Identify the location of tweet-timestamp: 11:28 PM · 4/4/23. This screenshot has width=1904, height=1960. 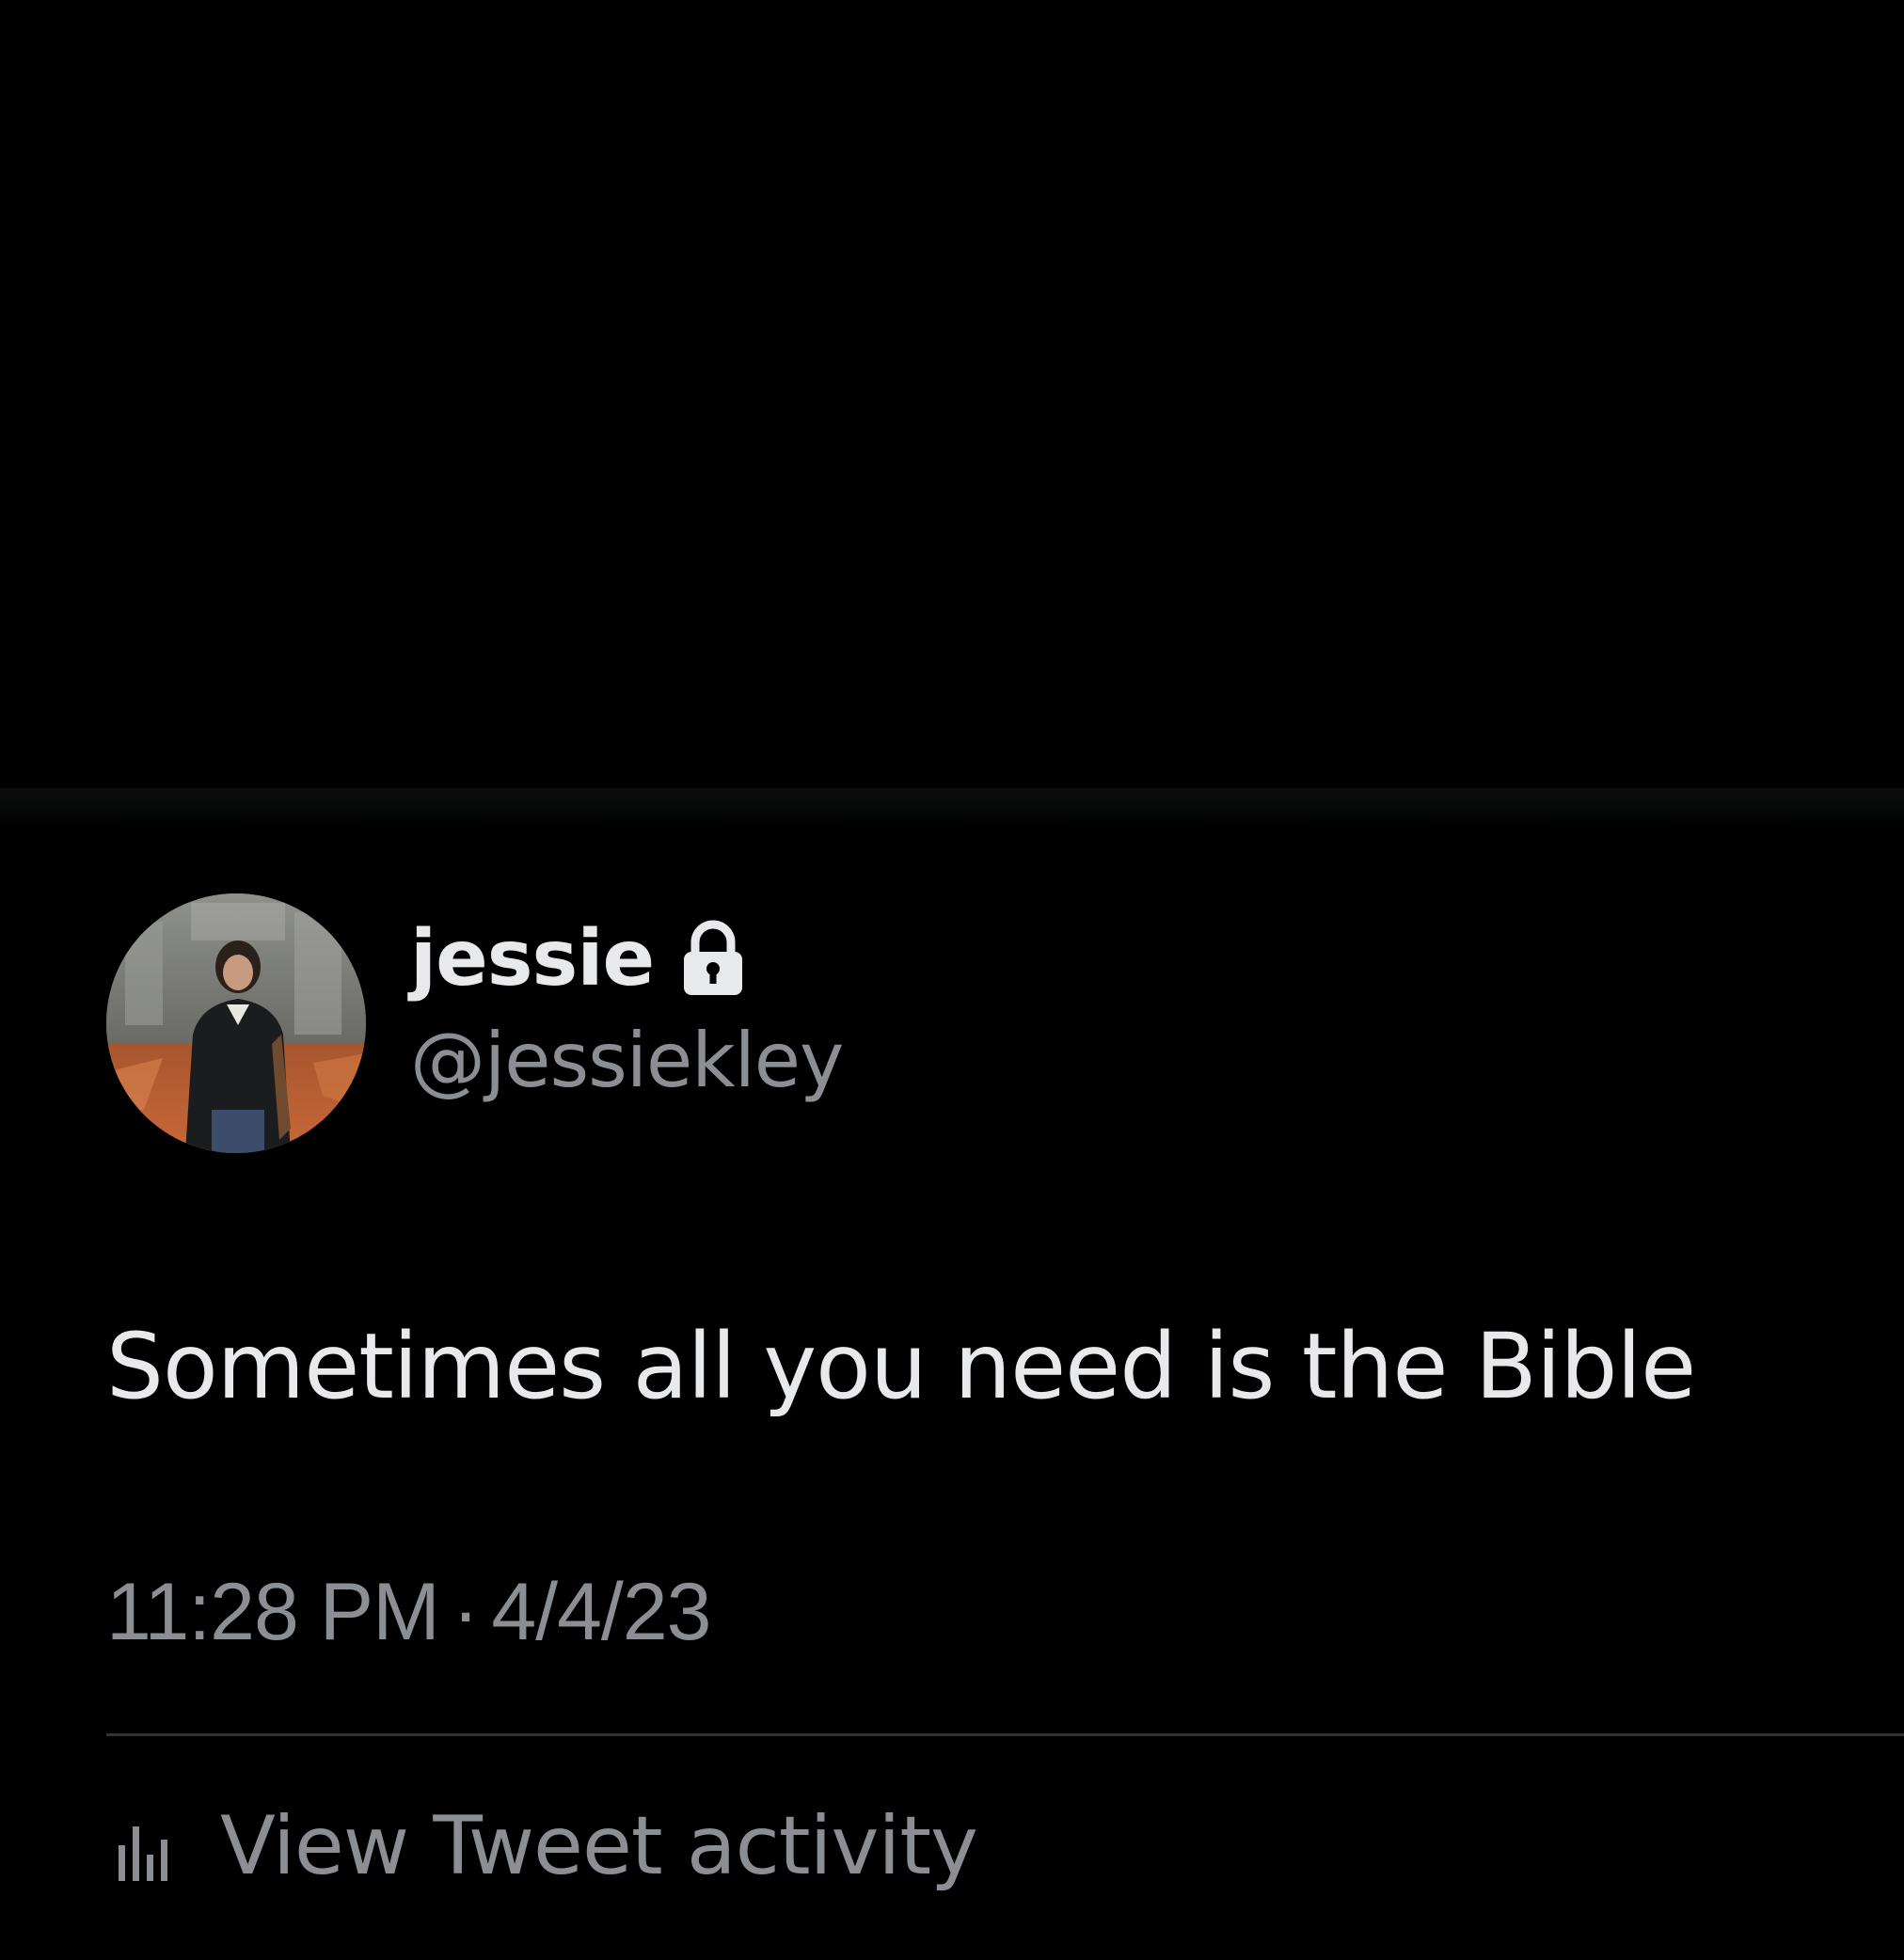
(408, 1612).